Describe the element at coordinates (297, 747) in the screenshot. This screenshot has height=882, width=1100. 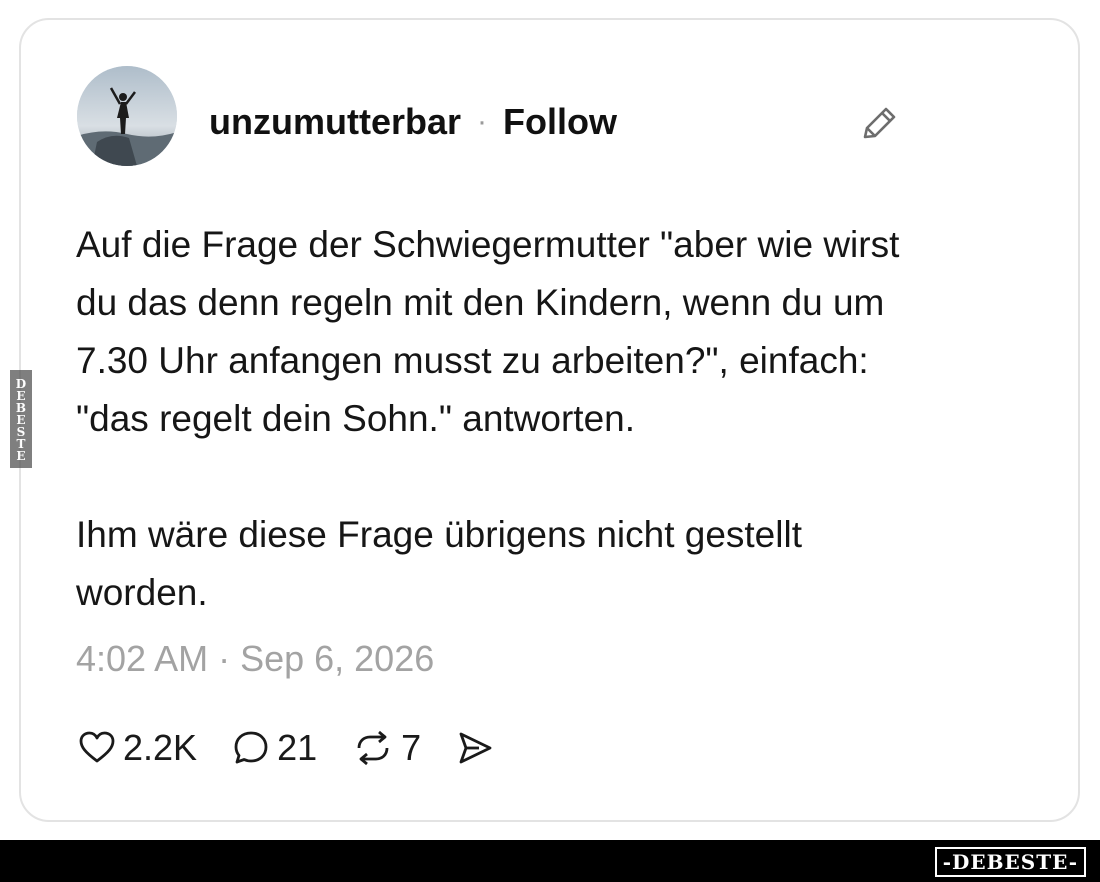
I see `reply-count: 21` at that location.